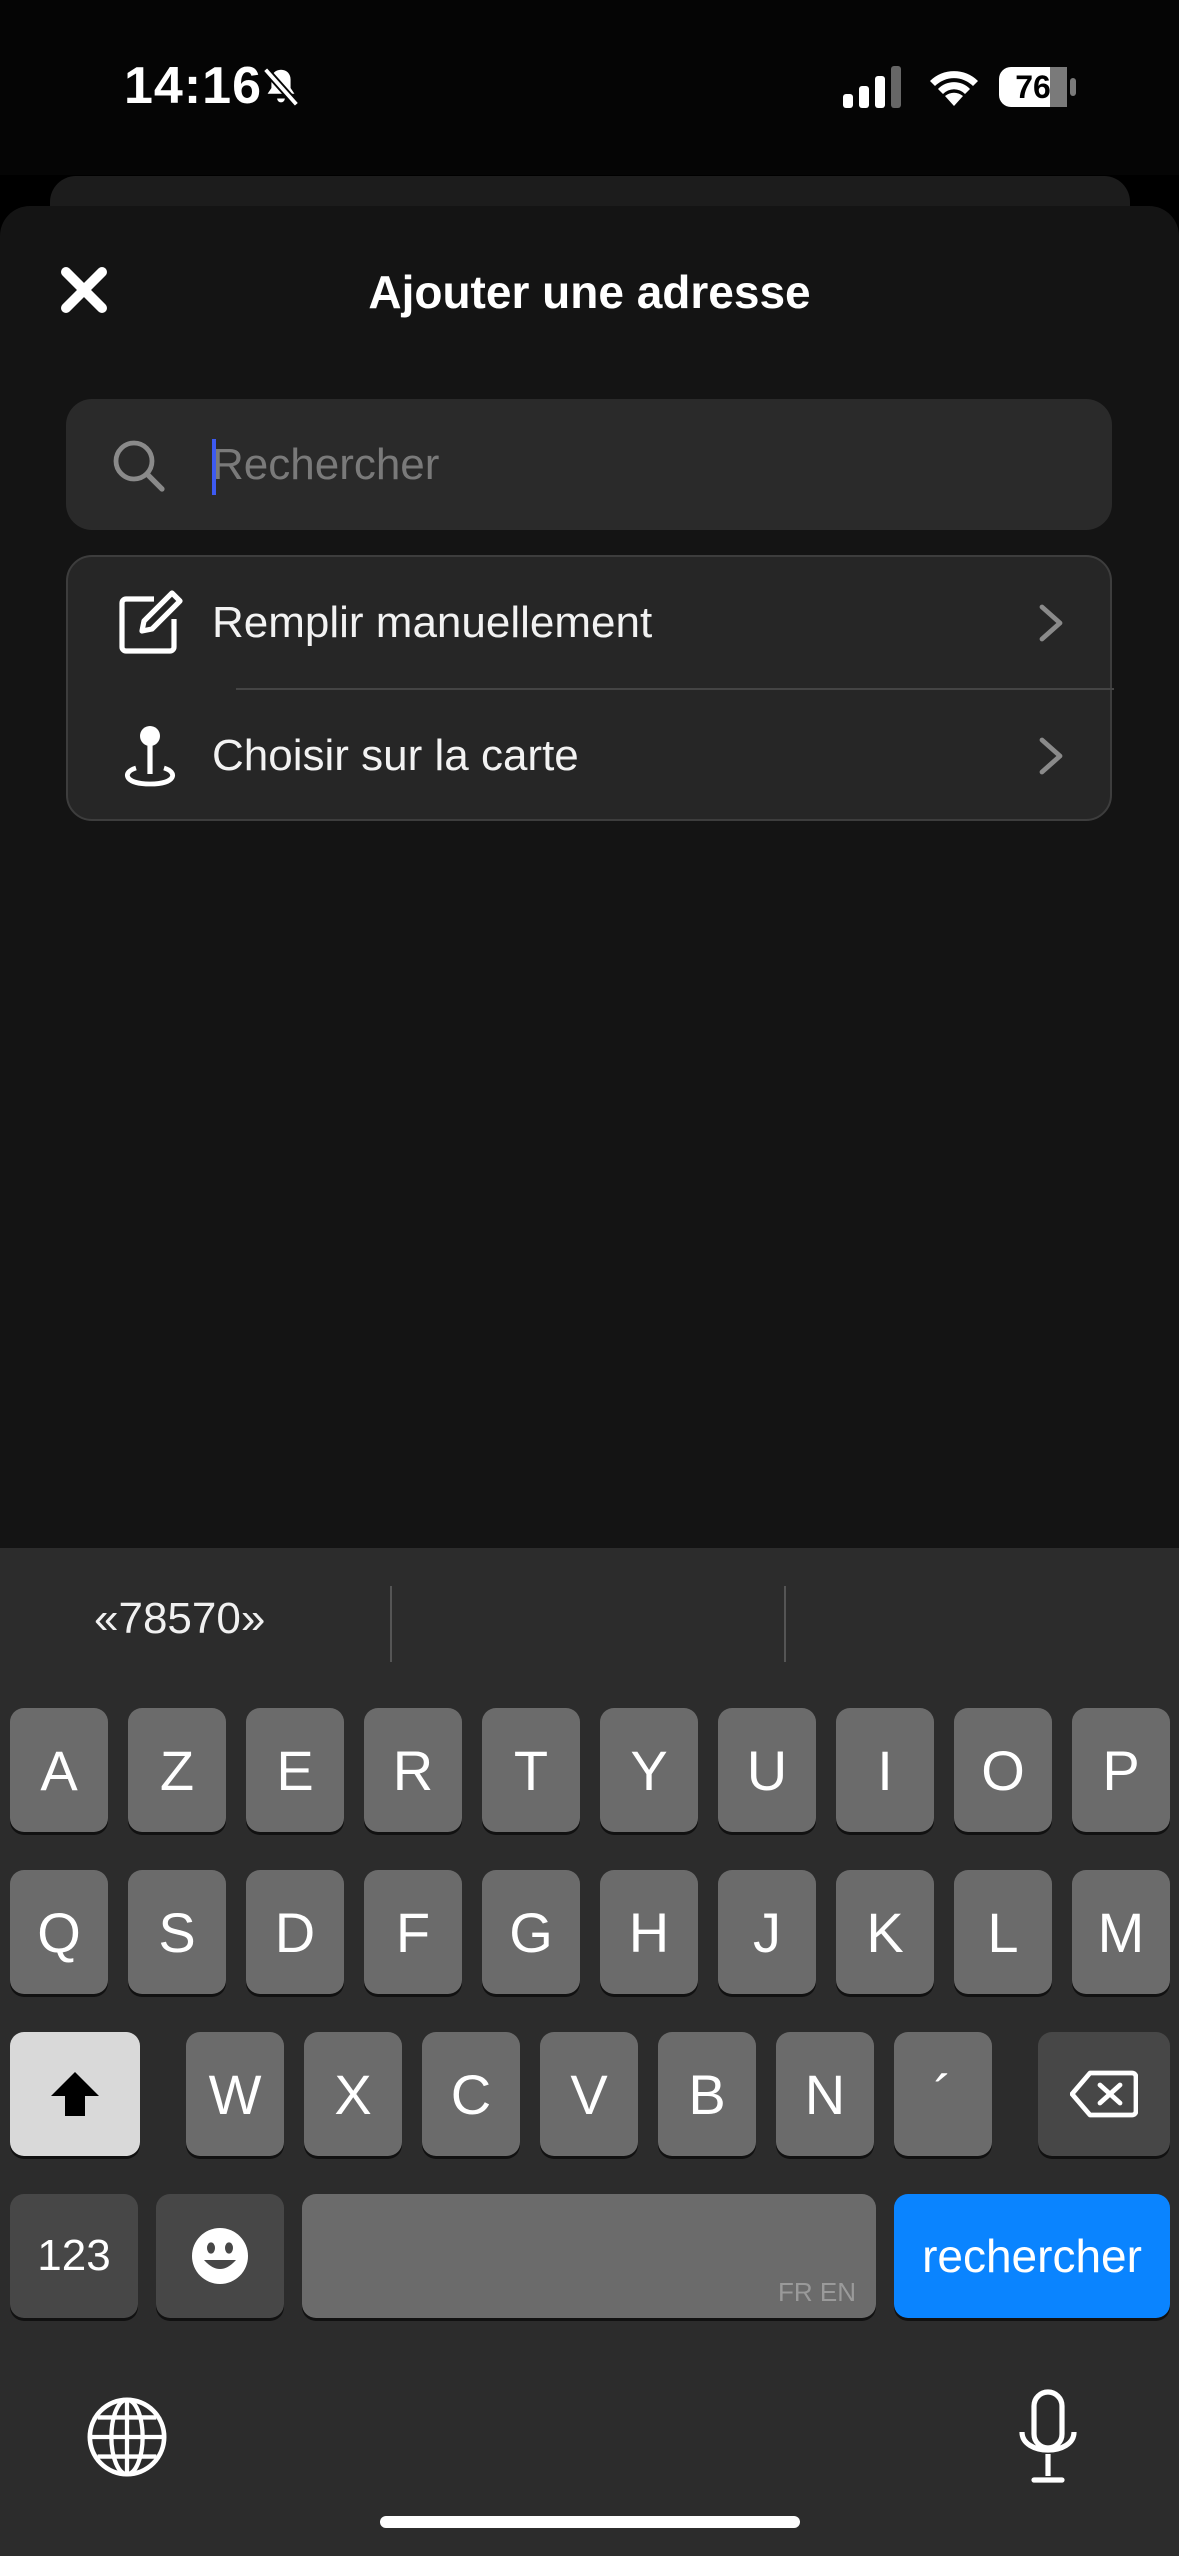  Describe the element at coordinates (177, 1932) in the screenshot. I see `key-s: S` at that location.